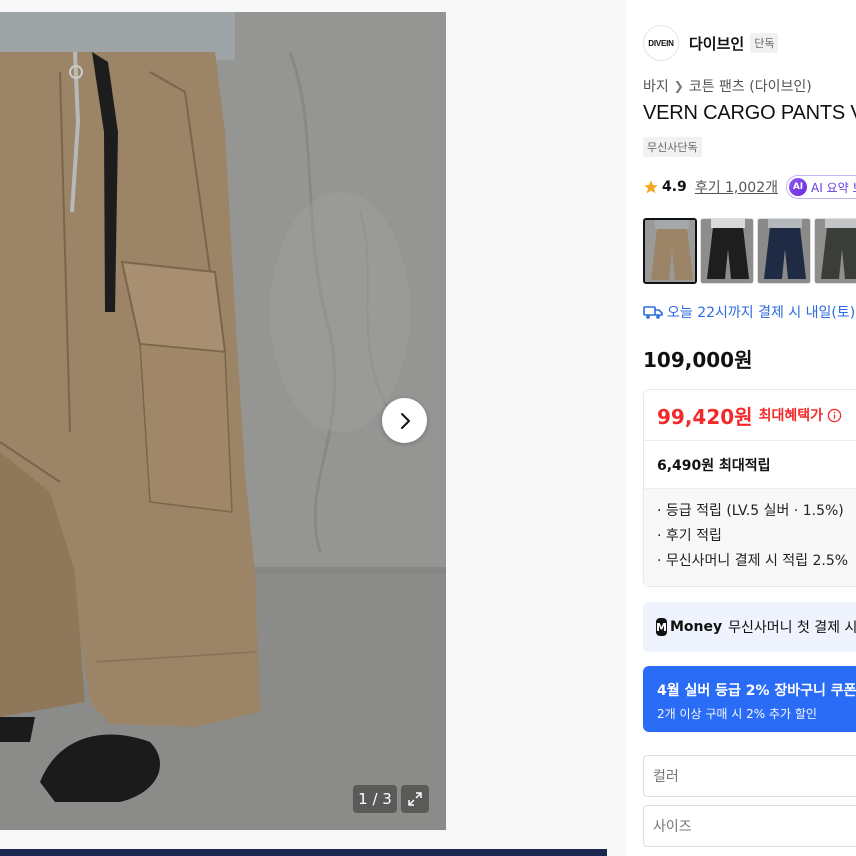  What do you see at coordinates (727, 251) in the screenshot?
I see `thumbnail-black` at bounding box center [727, 251].